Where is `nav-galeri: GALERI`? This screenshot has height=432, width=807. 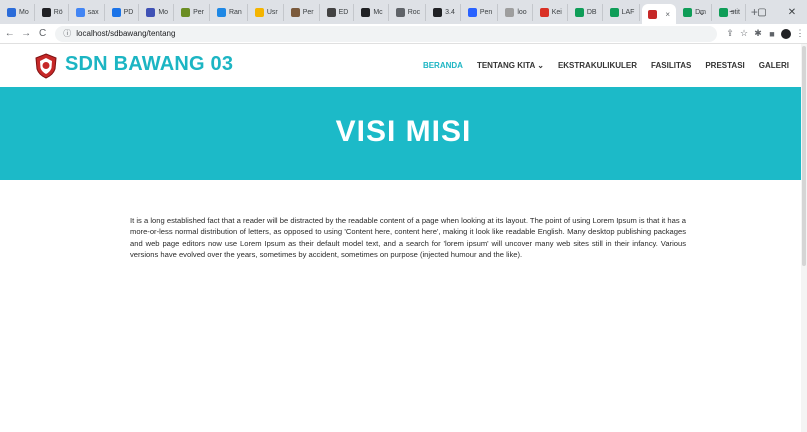 nav-galeri: GALERI is located at coordinates (774, 65).